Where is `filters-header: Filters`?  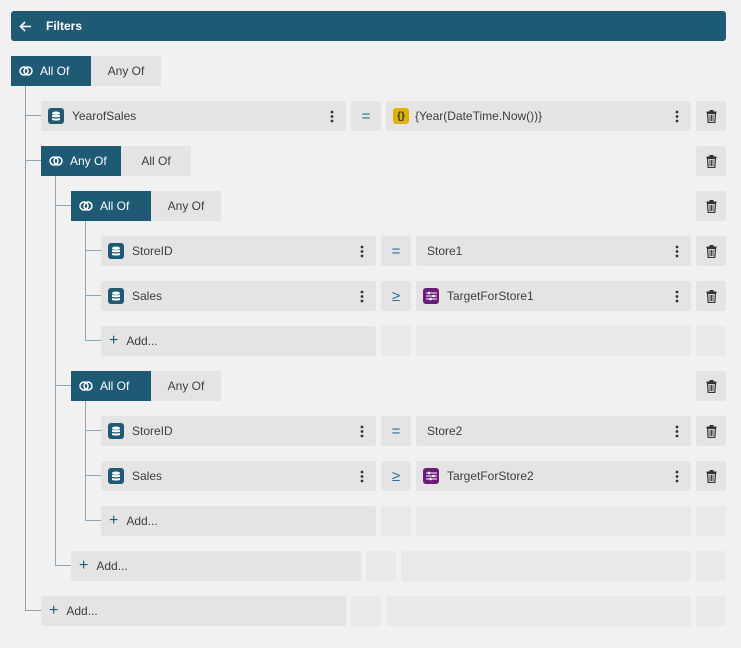 filters-header: Filters is located at coordinates (368, 26).